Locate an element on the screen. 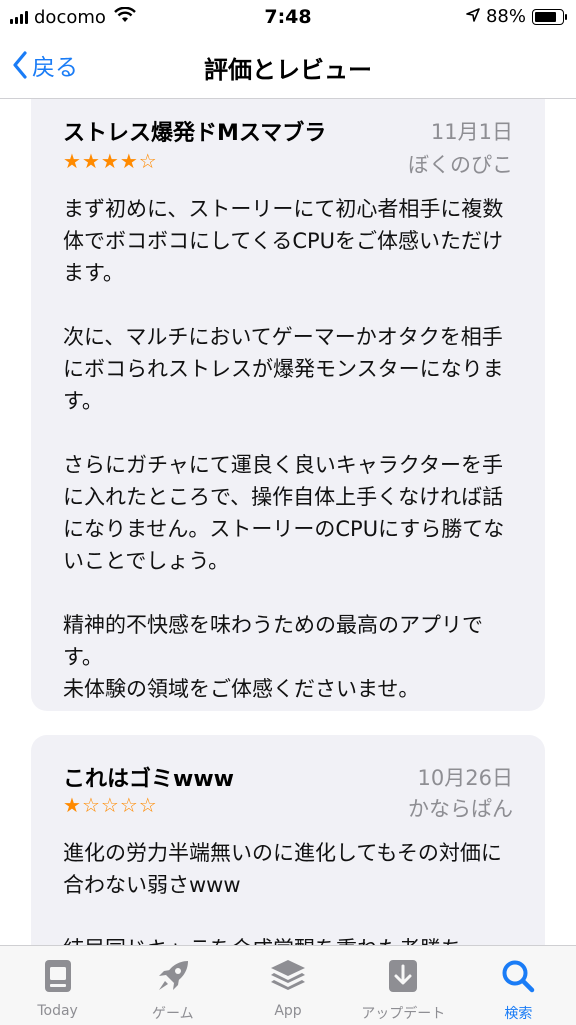 This screenshot has height=1025, width=576. tab-updates: アップデート is located at coordinates (403, 985).